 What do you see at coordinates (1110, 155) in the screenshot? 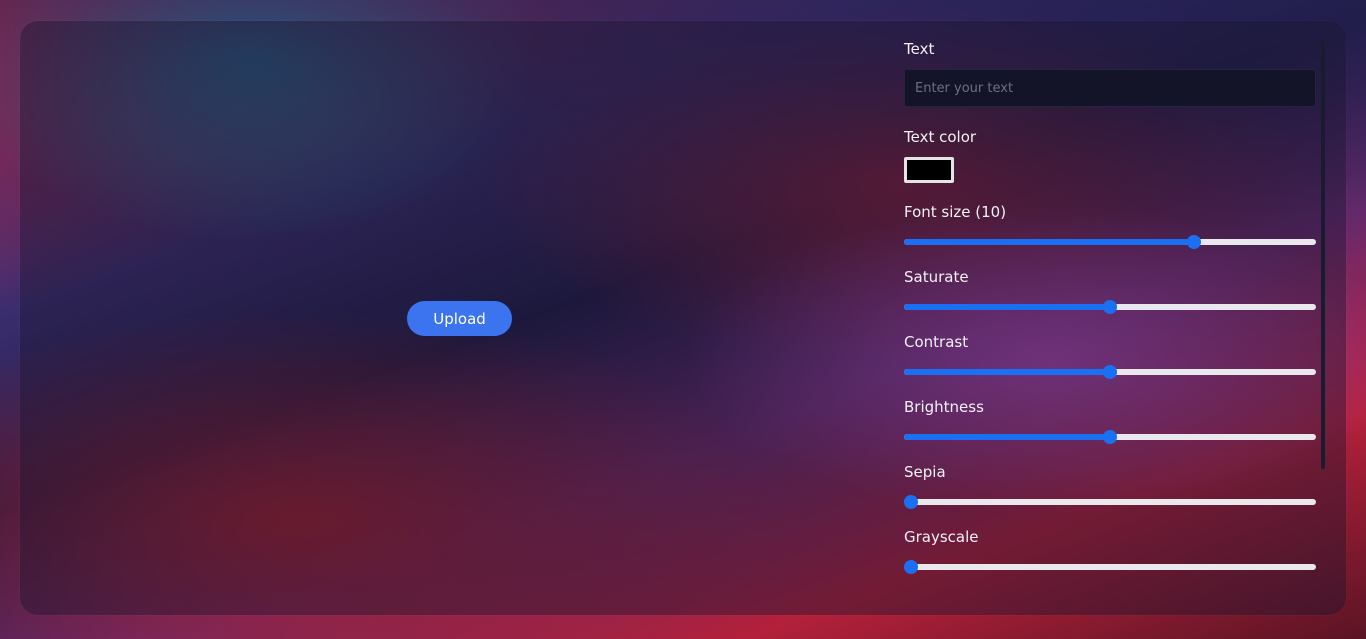
I see `text-color-control: Text color` at bounding box center [1110, 155].